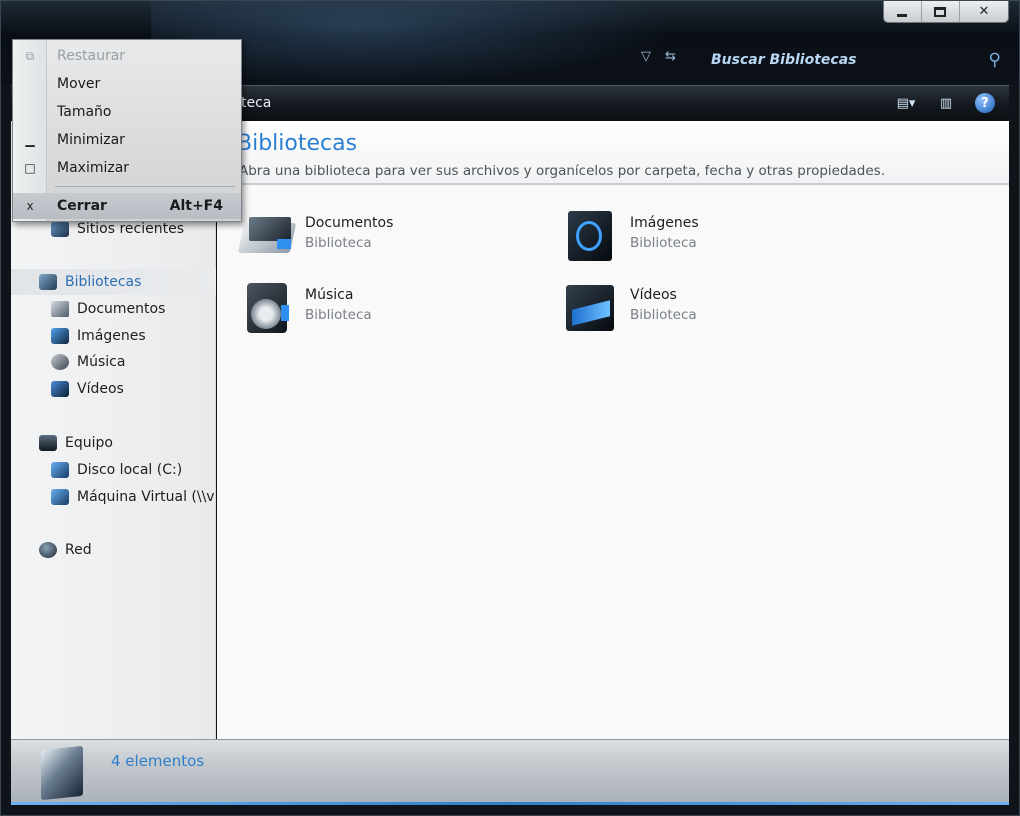 The height and width of the screenshot is (816, 1020). Describe the element at coordinates (78, 550) in the screenshot. I see `nav-item-label: Red` at that location.